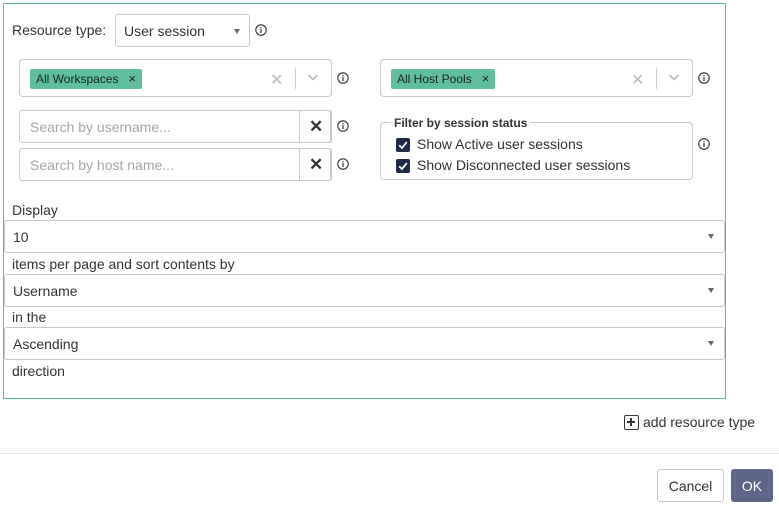 This screenshot has height=508, width=779. I want to click on host-pool-tag-label: All Host Pools, so click(434, 79).